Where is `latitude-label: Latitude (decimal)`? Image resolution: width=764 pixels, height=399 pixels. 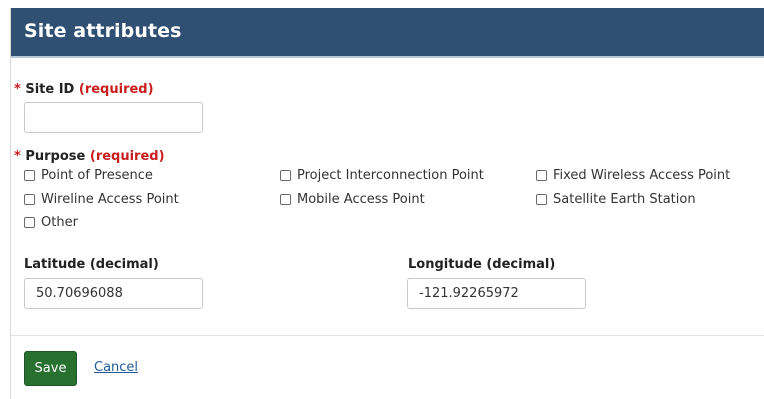 latitude-label: Latitude (decimal) is located at coordinates (91, 264).